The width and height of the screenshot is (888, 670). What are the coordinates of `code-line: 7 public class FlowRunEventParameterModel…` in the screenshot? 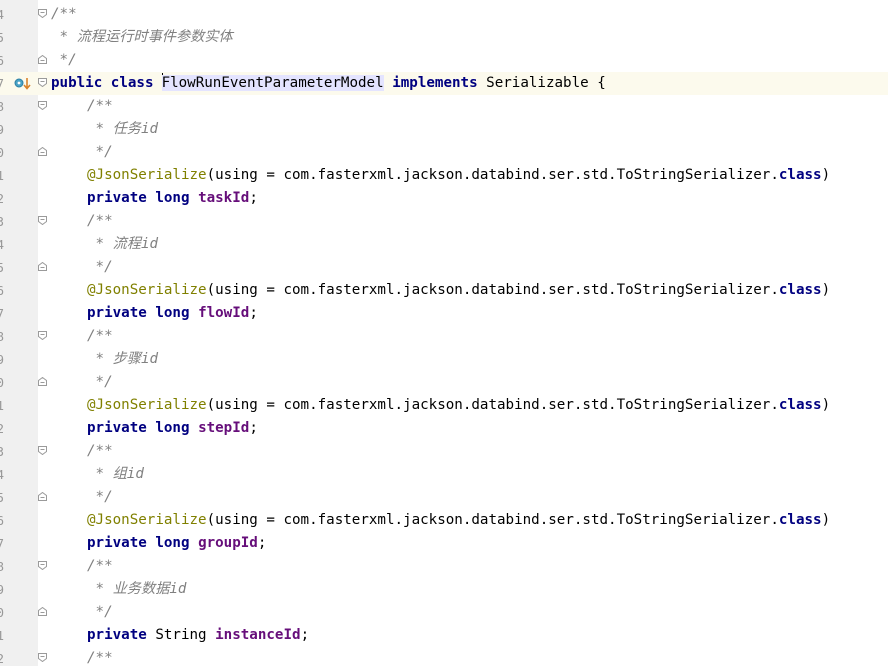 It's located at (444, 83).